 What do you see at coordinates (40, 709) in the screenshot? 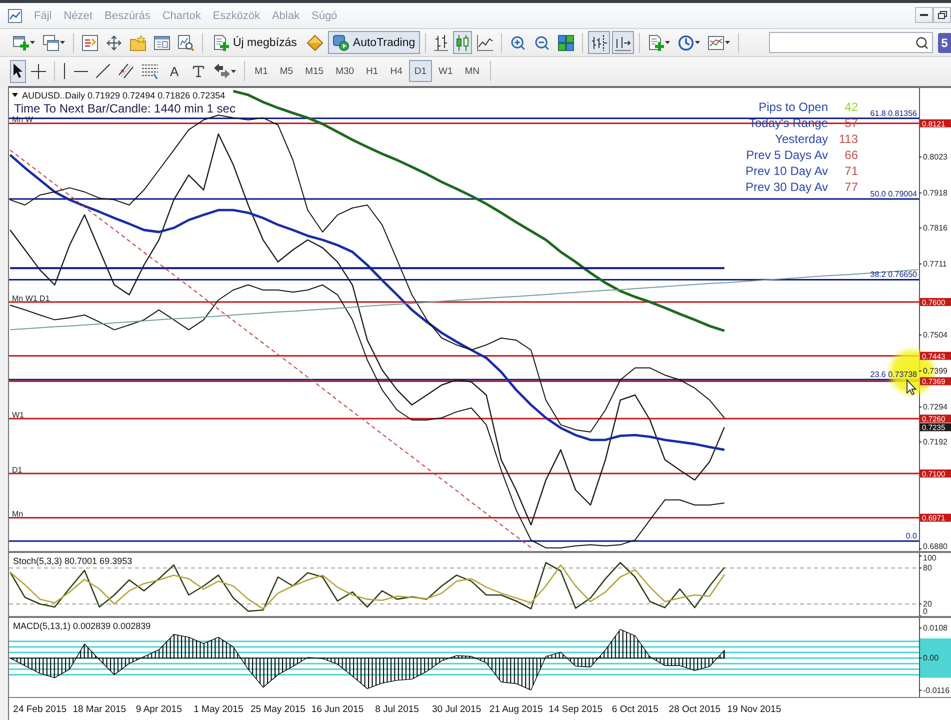
I see `date-label: 24 Feb 2015` at bounding box center [40, 709].